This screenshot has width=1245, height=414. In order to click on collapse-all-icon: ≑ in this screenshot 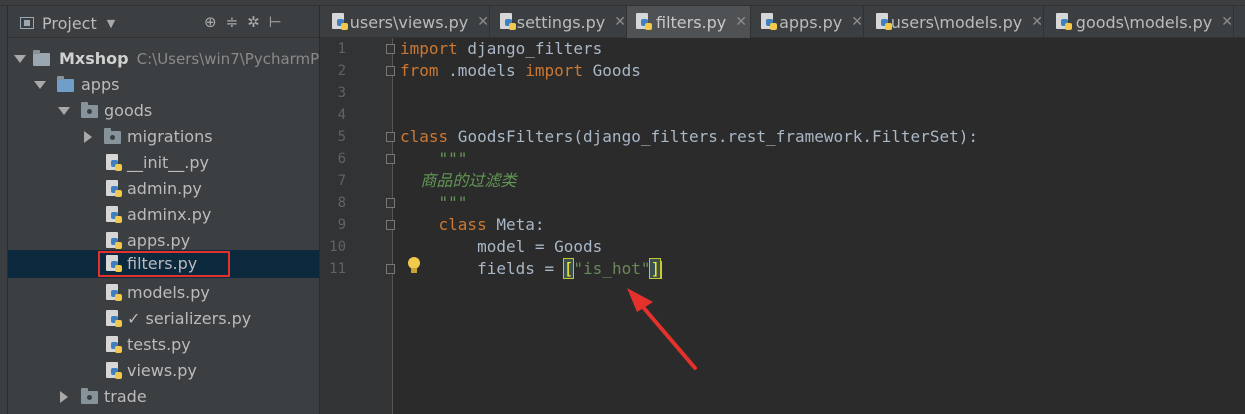, I will do `click(232, 22)`.